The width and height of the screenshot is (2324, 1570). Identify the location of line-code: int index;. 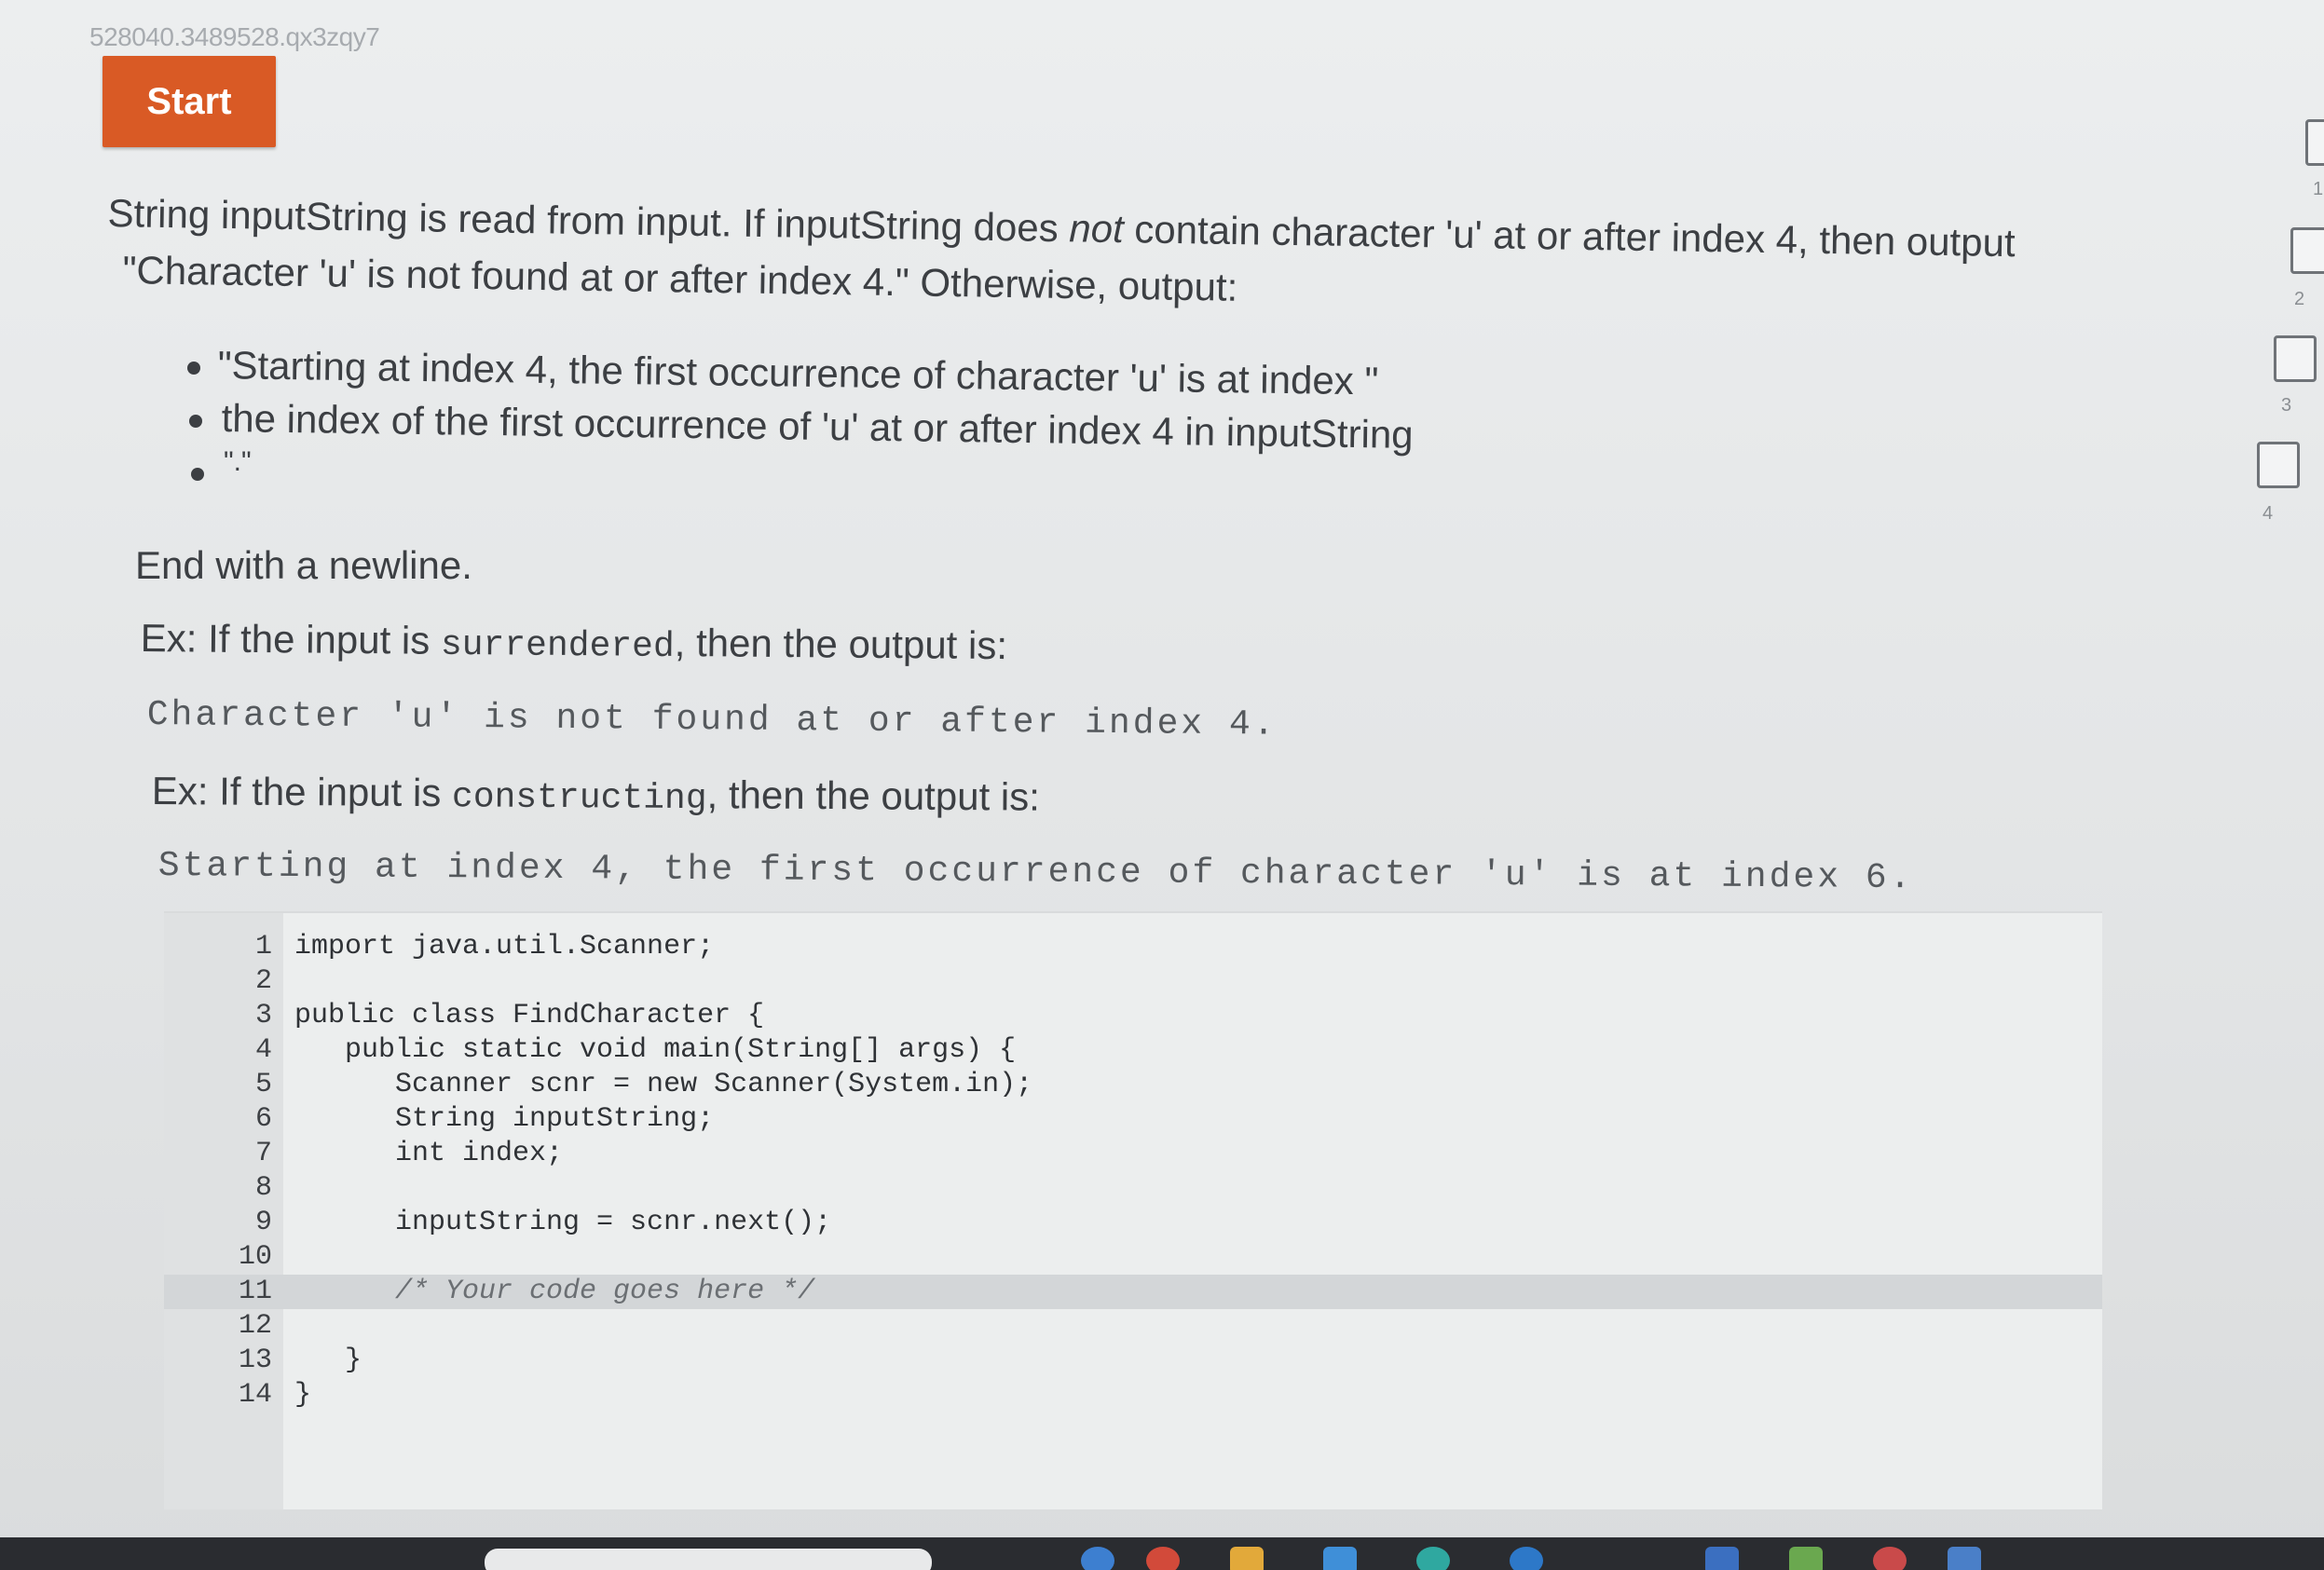
(428, 1154).